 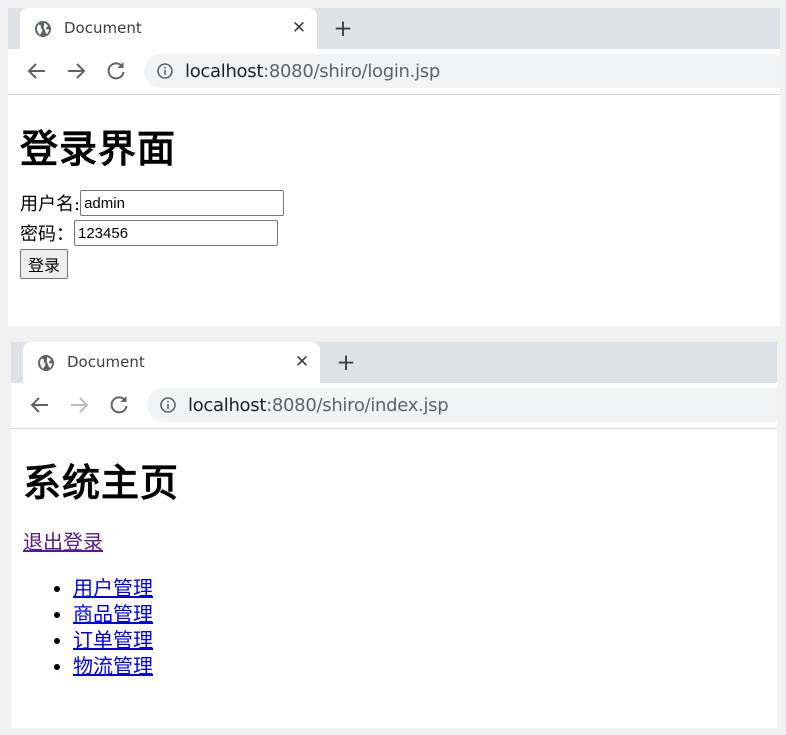 I want to click on password-field, so click(x=176, y=233).